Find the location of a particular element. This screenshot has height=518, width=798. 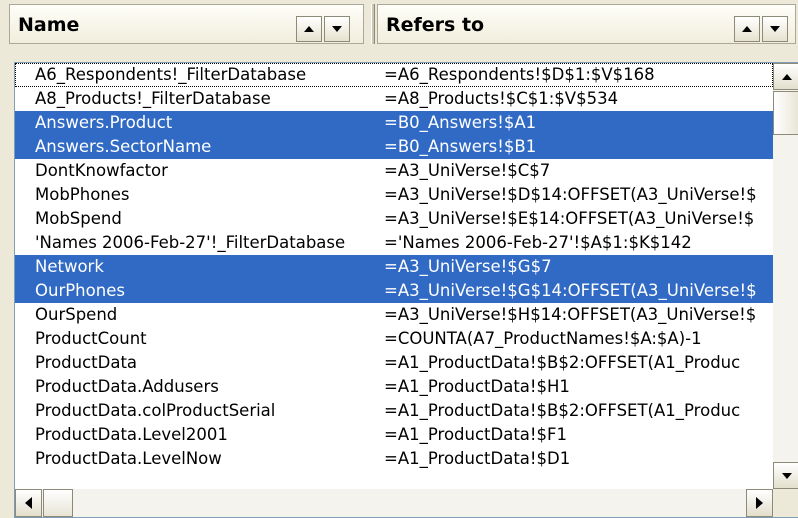

row-refers-to: =B0_Answers!$A1 is located at coordinates (460, 122).